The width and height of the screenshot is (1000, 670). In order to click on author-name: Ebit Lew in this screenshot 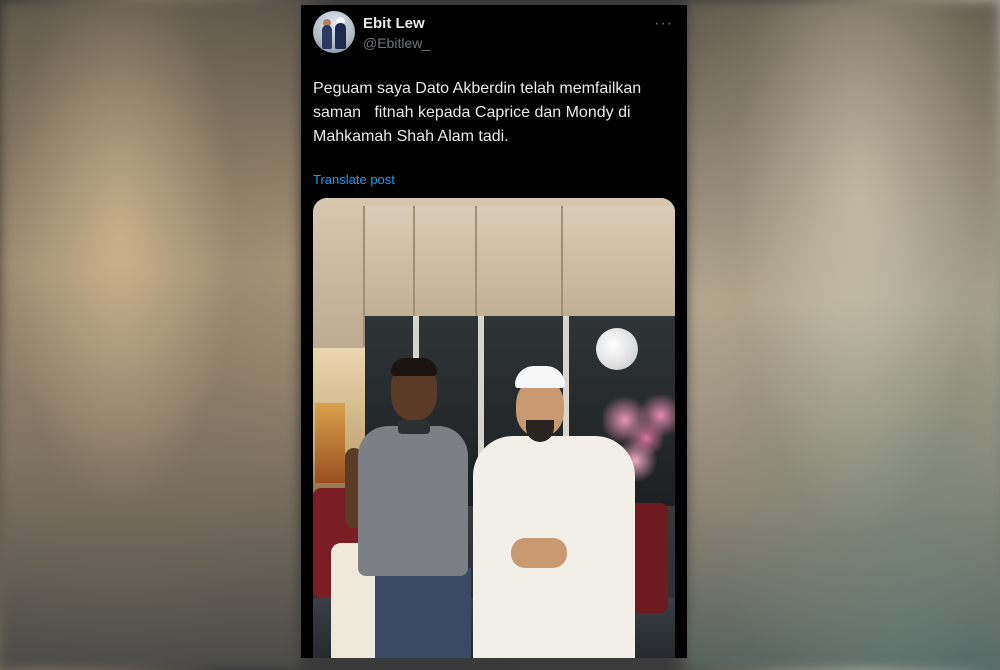, I will do `click(394, 23)`.